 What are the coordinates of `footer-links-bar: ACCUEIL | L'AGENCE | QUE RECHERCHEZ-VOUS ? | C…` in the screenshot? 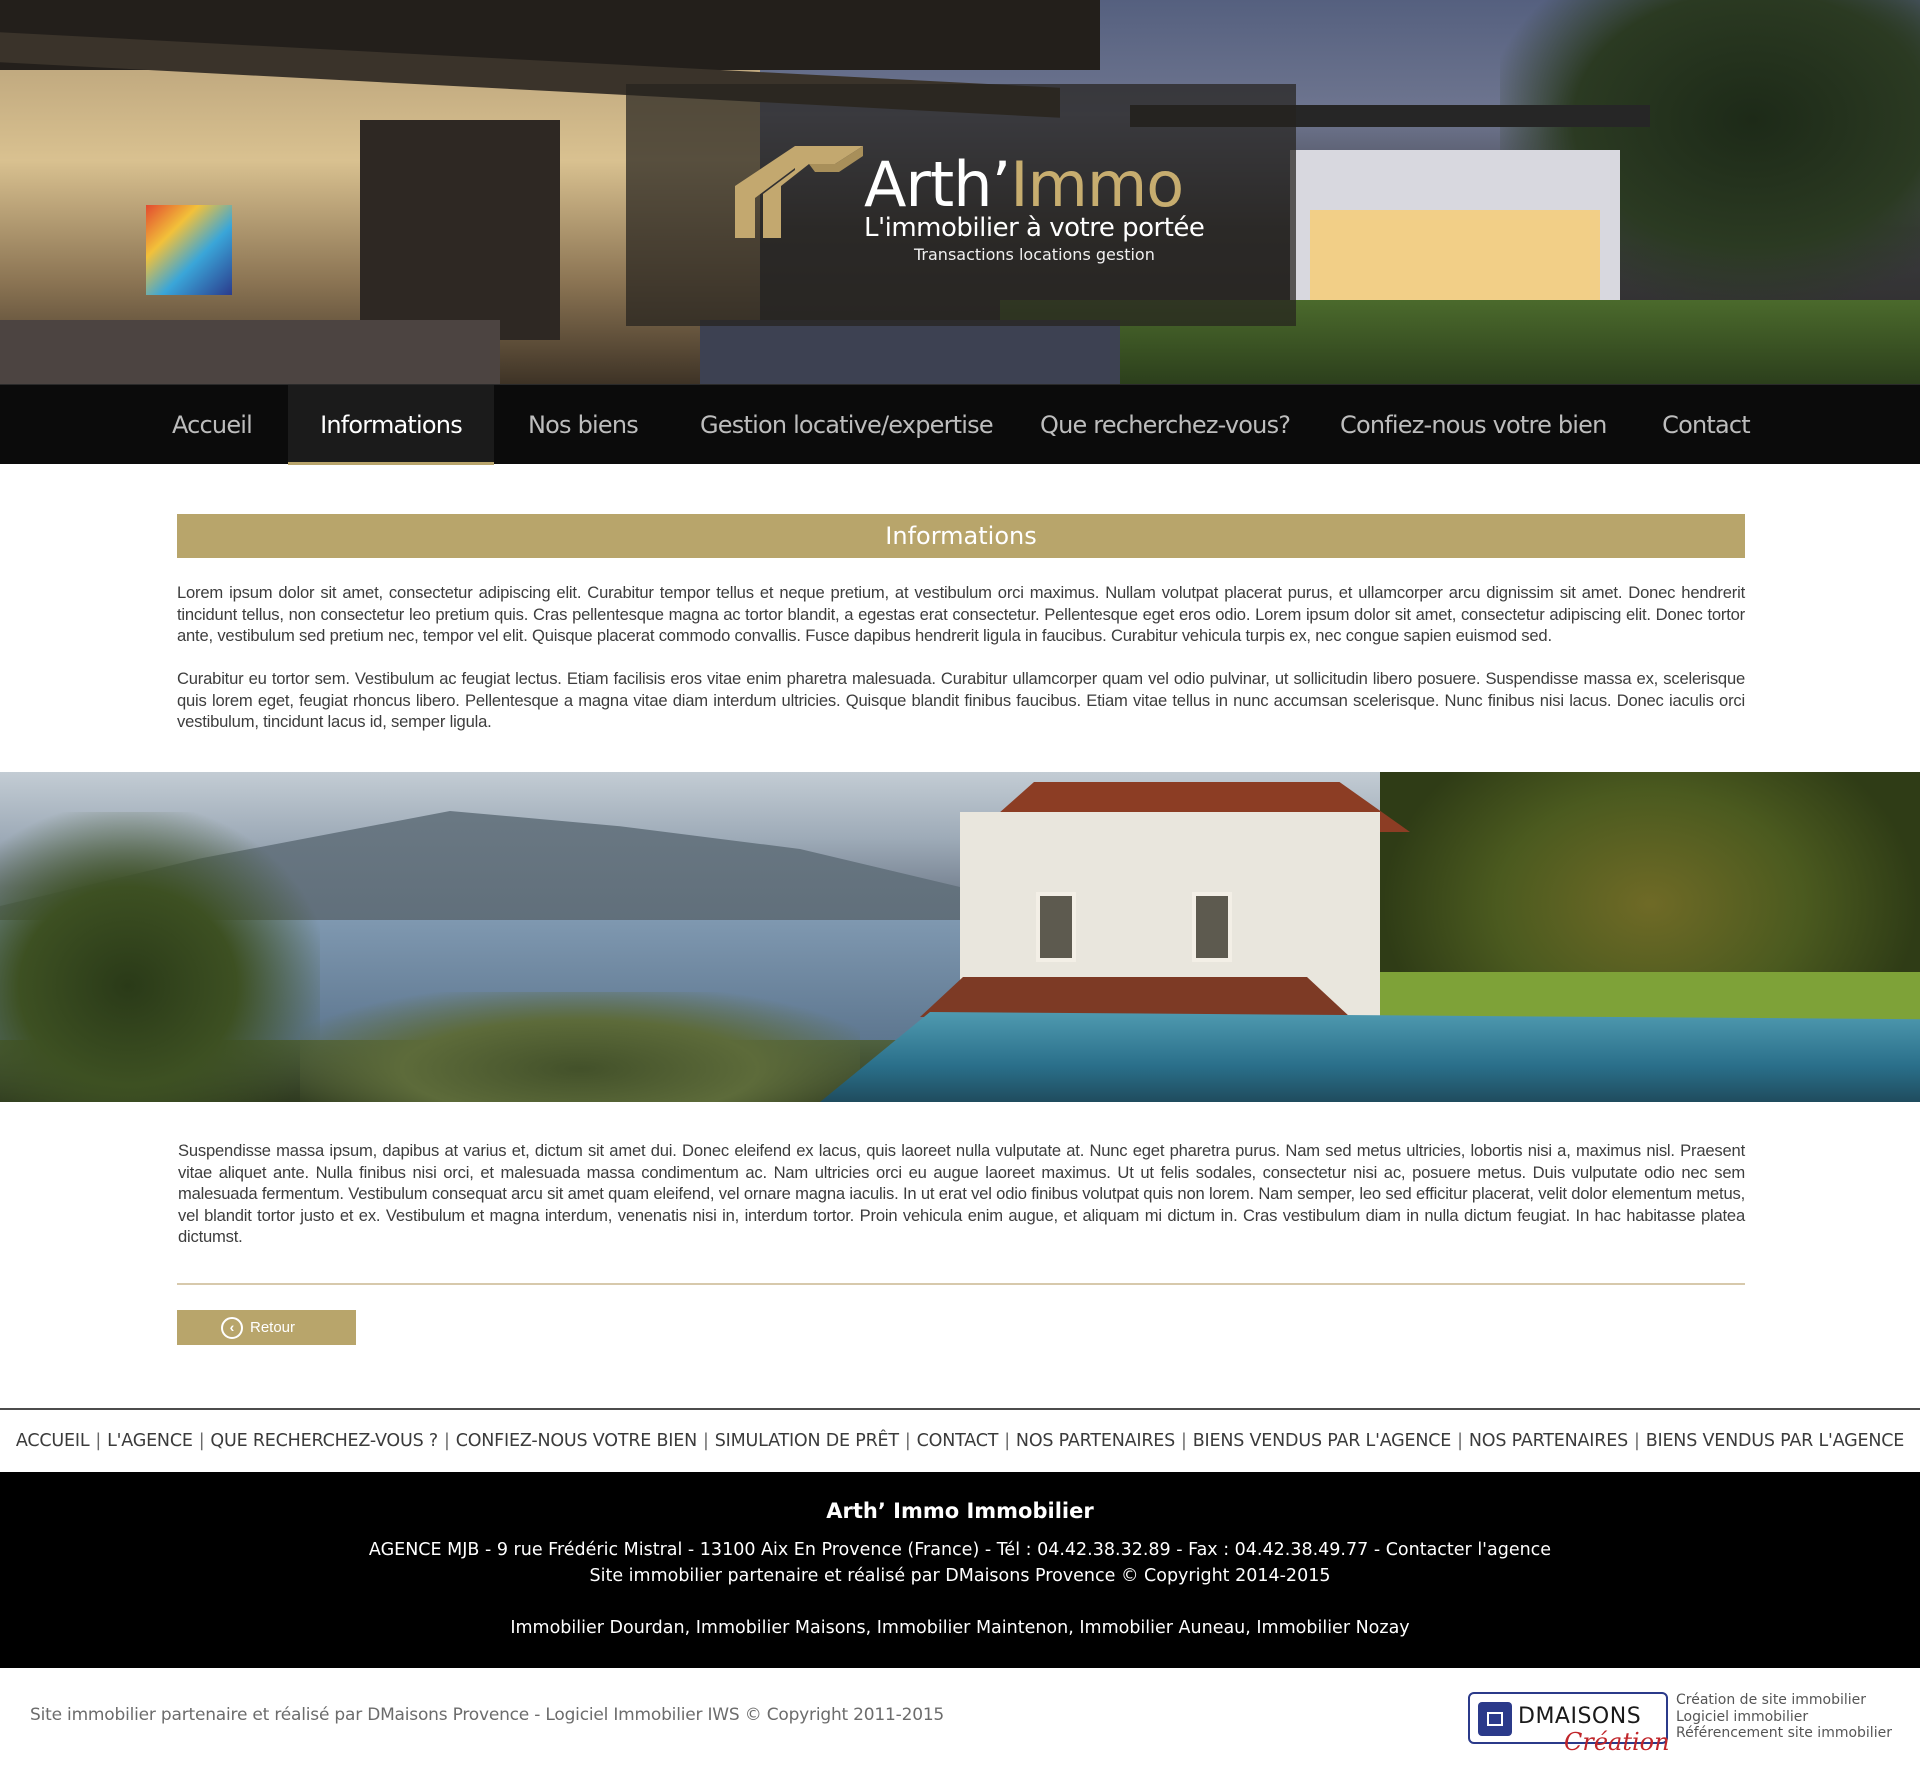 It's located at (960, 1440).